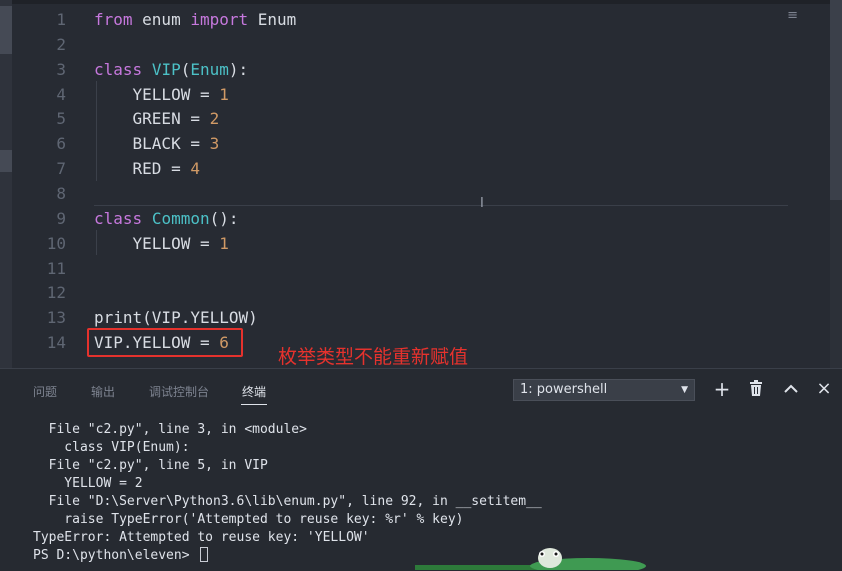  What do you see at coordinates (61, 193) in the screenshot?
I see `line-number: 8` at bounding box center [61, 193].